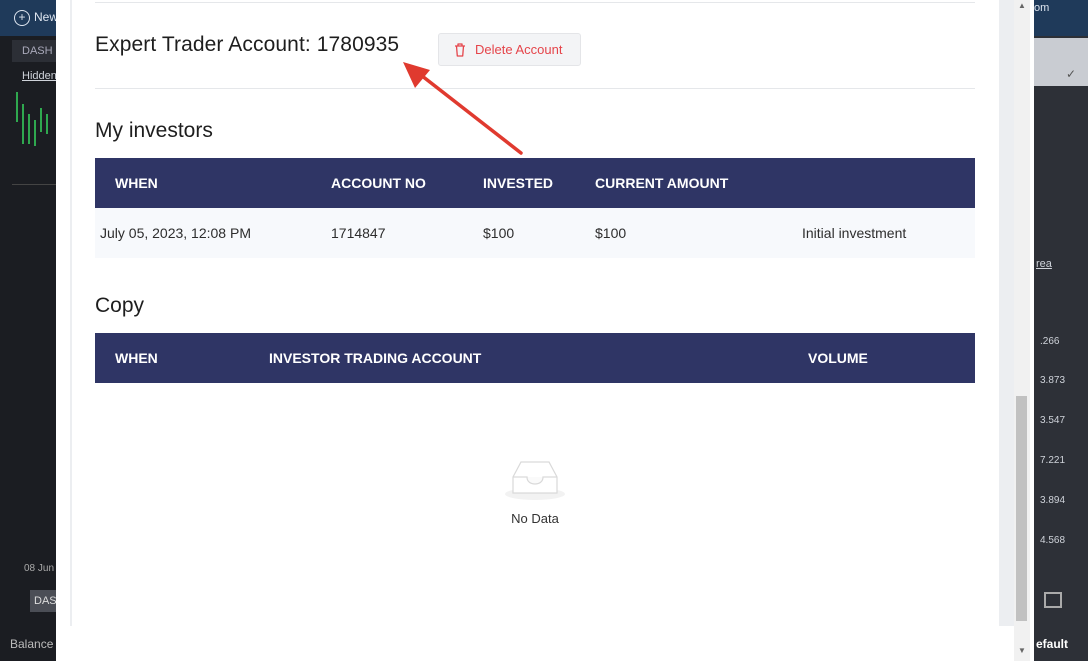 This screenshot has height=661, width=1088. I want to click on col-investor-trading-account: INVESTOR TRADING ACCOUNT, so click(375, 358).